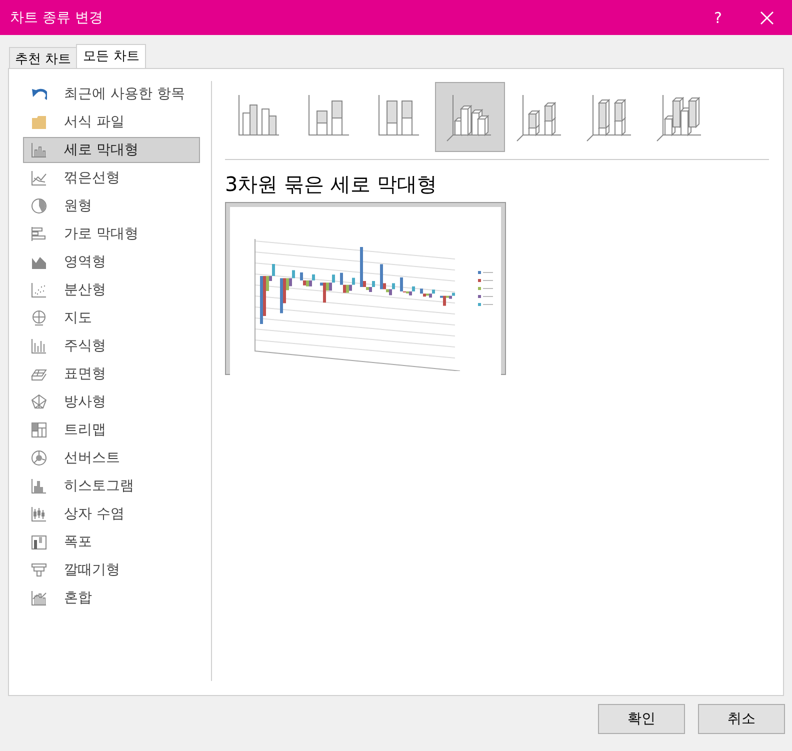 Image resolution: width=792 pixels, height=751 pixels. I want to click on tab: 모든 차트, so click(111, 56).